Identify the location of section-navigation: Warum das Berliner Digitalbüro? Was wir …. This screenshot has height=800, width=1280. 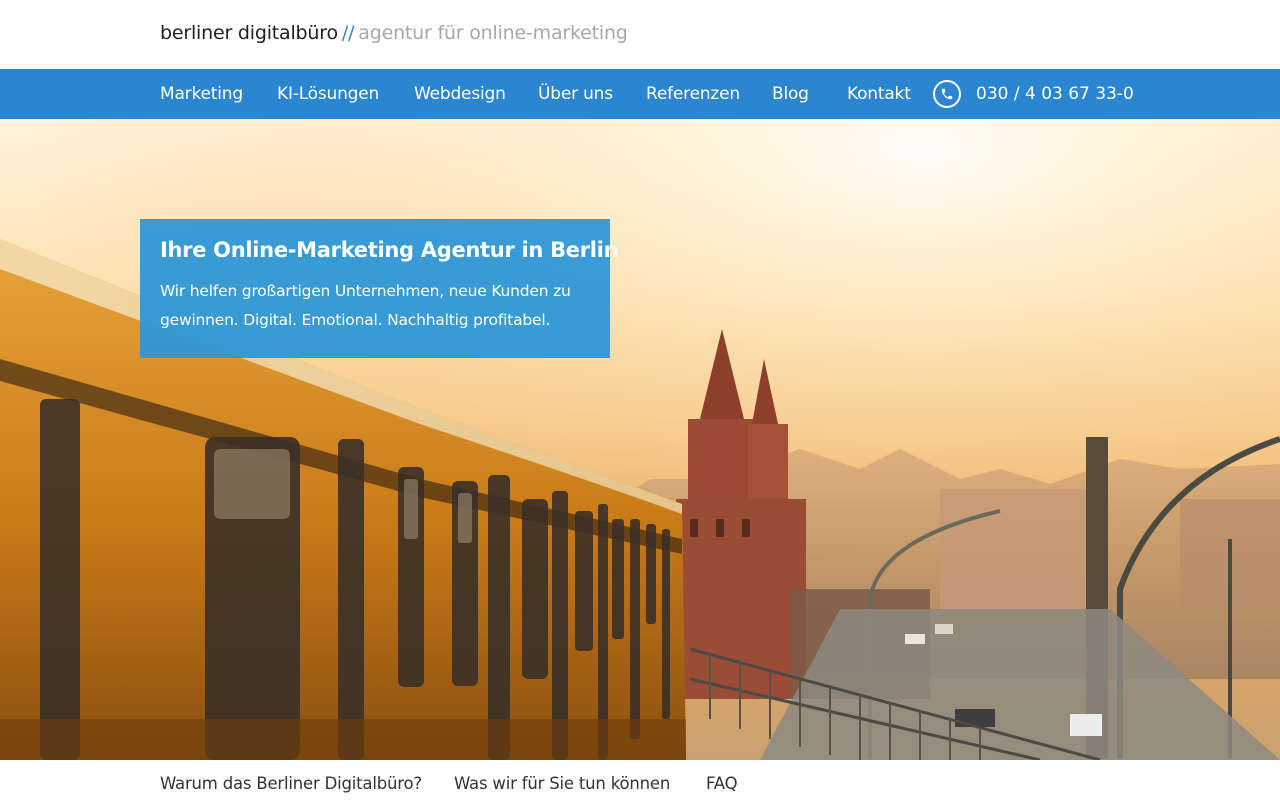
(640, 780).